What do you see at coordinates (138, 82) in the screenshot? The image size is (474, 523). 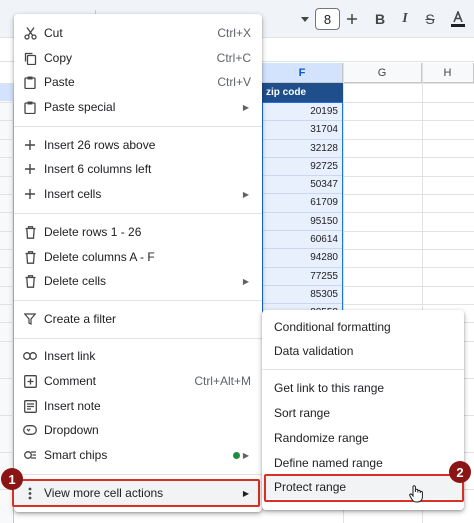 I see `menu-item-paste: Paste Ctrl+V` at bounding box center [138, 82].